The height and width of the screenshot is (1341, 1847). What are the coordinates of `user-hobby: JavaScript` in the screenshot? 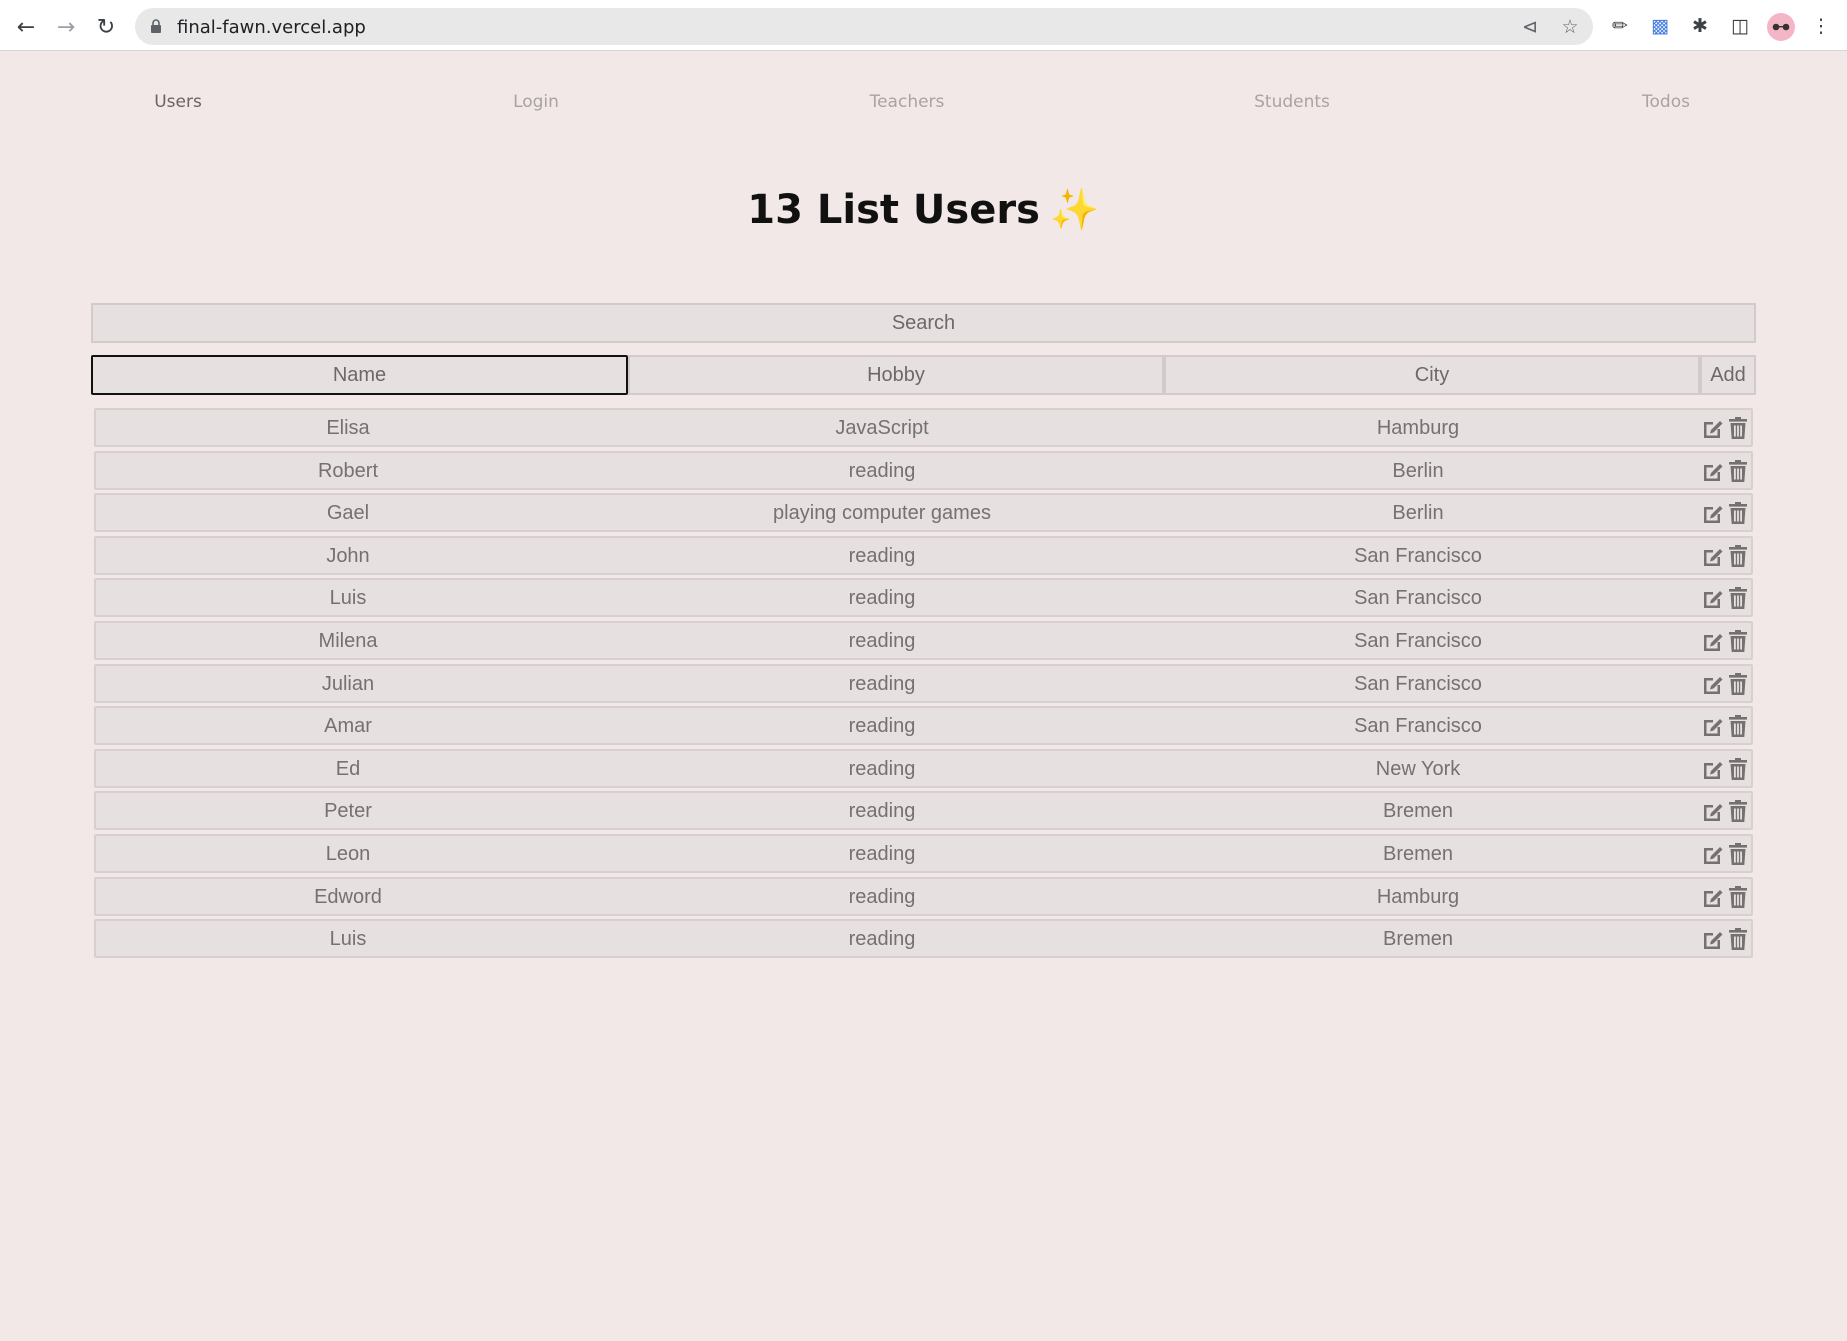 It's located at (882, 428).